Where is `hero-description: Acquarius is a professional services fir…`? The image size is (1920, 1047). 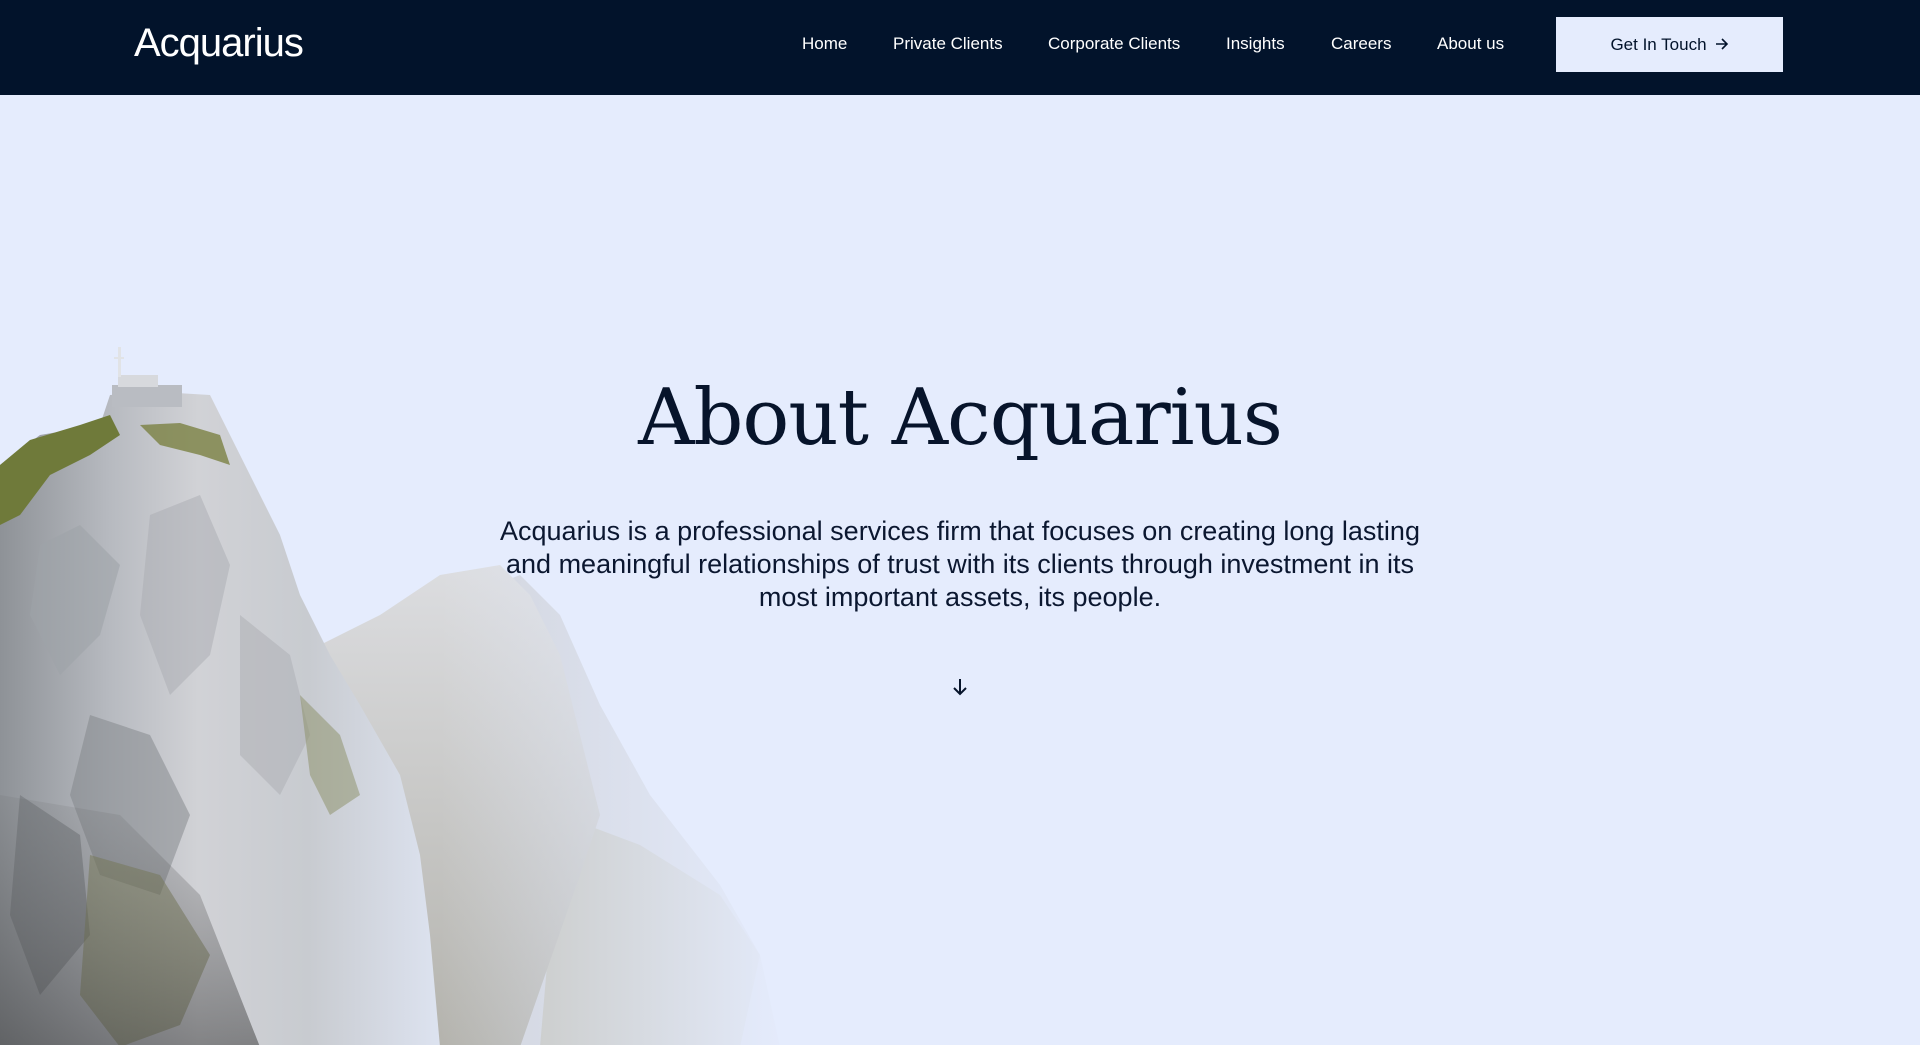 hero-description: Acquarius is a professional services fir… is located at coordinates (960, 564).